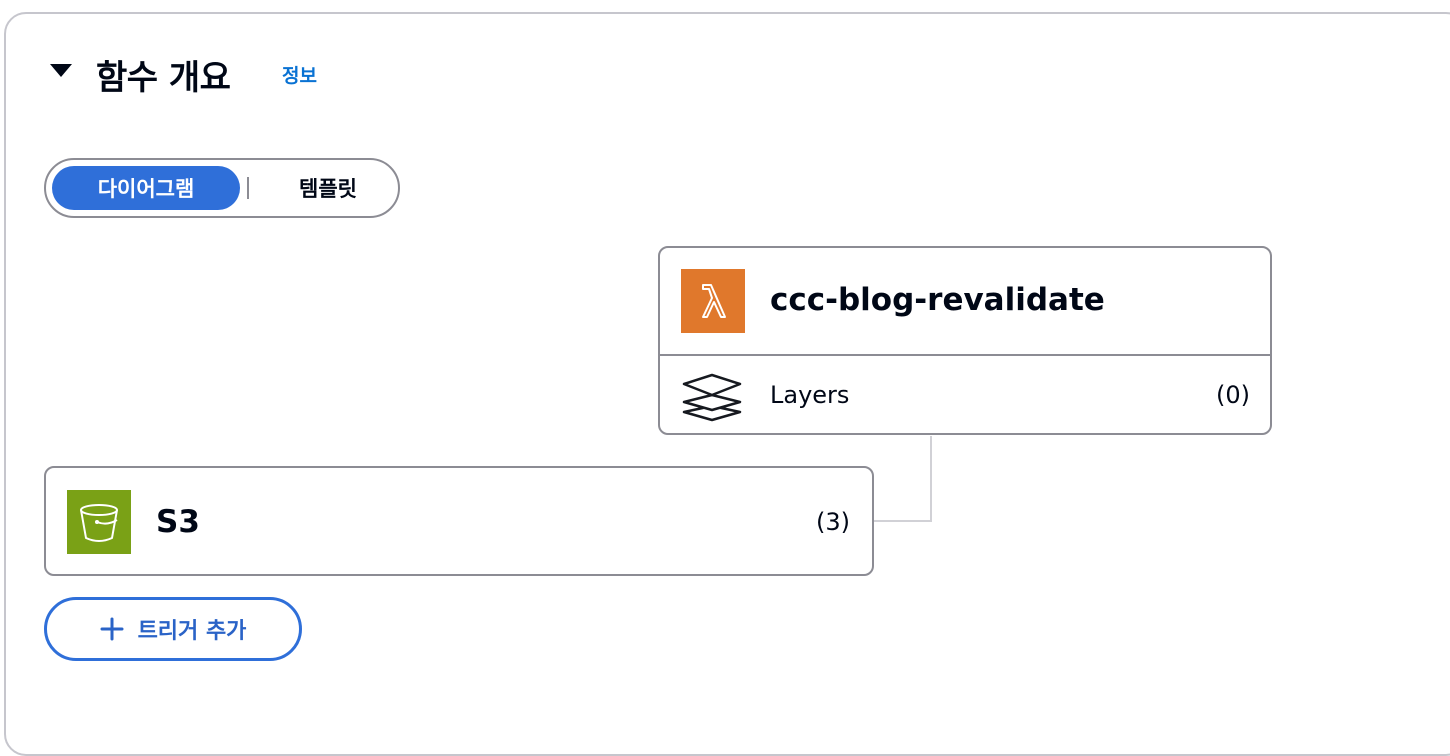 This screenshot has height=756, width=1450. I want to click on add-trigger-button: 트리거 추가, so click(173, 629).